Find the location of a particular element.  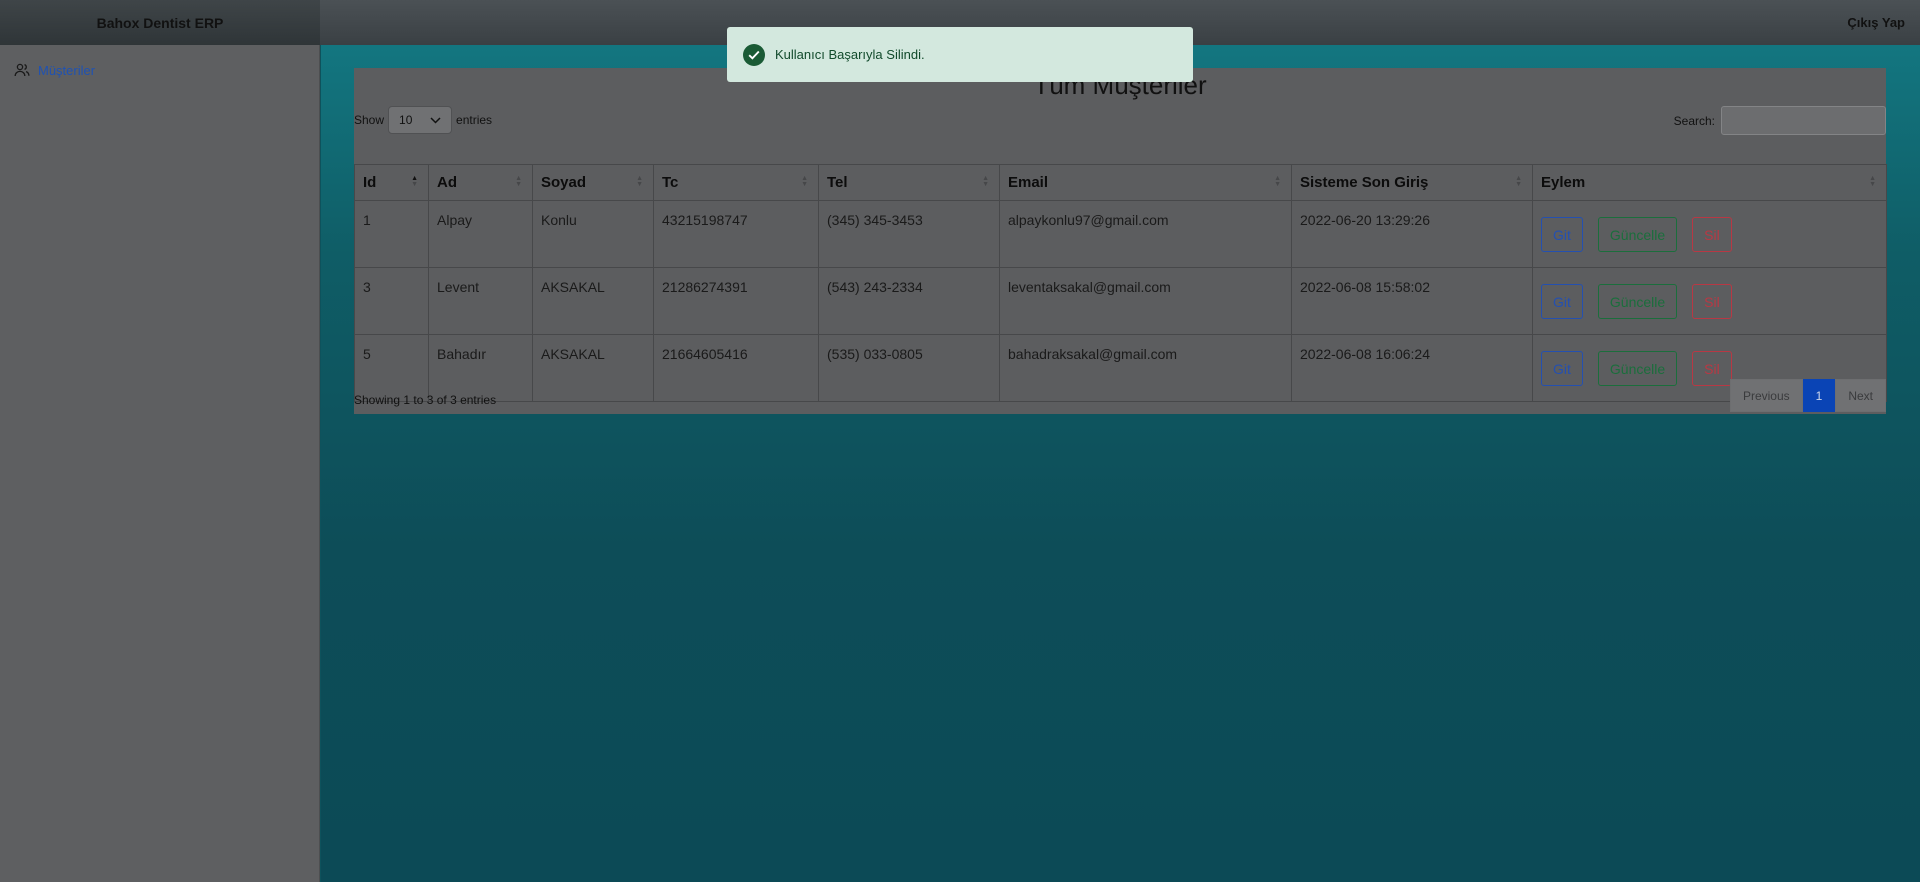

entries-label: entries is located at coordinates (474, 120).